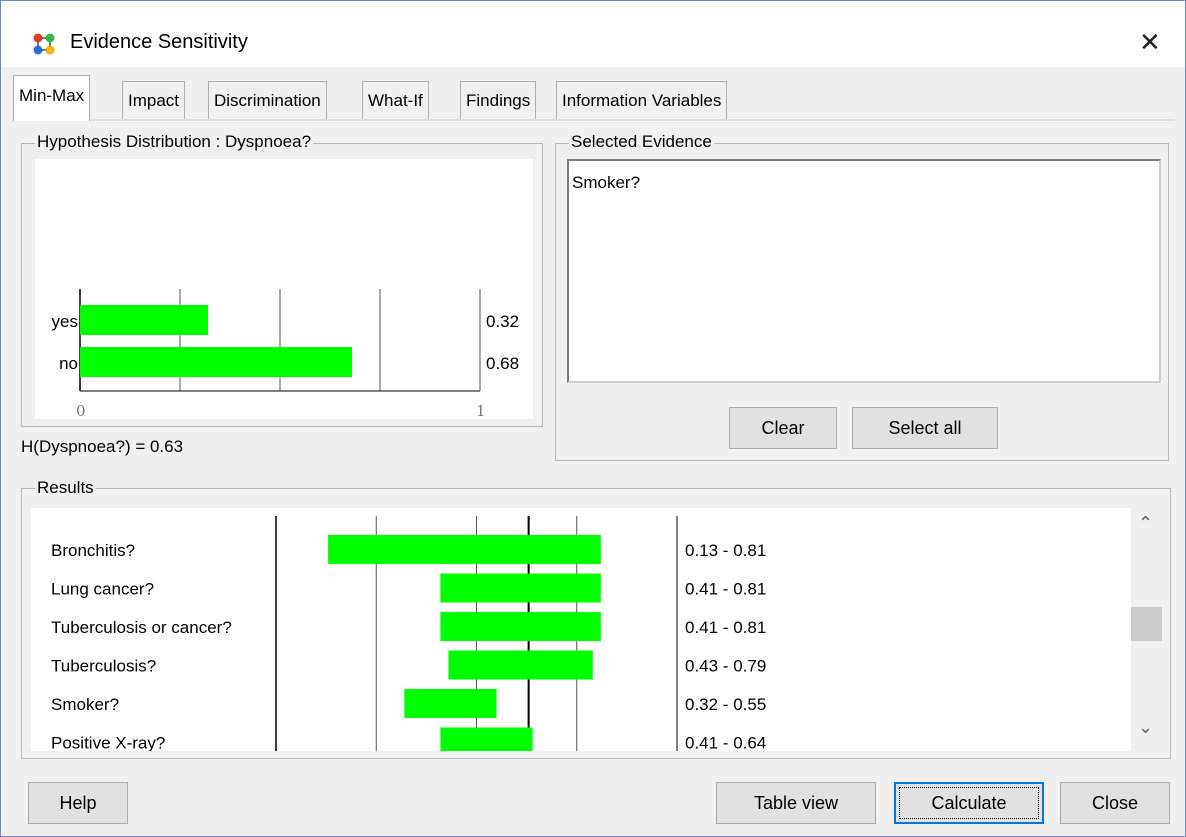  Describe the element at coordinates (796, 803) in the screenshot. I see `table-view-button: Table view` at that location.